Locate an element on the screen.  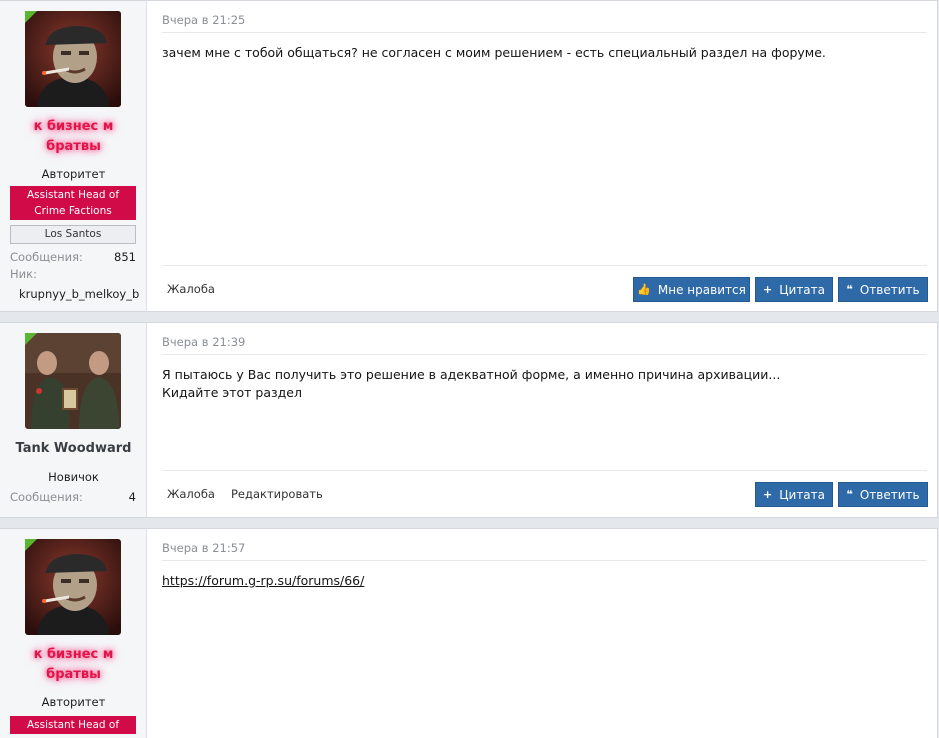
thumbs-up-icon: 👍 is located at coordinates (644, 289).